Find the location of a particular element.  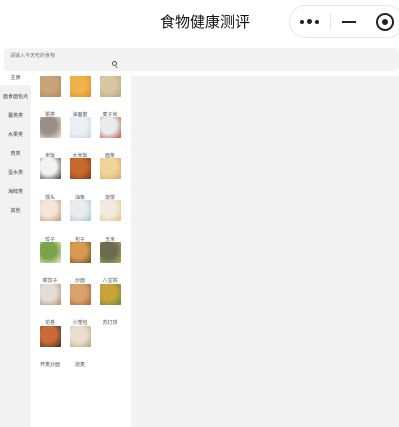

food-name: 菜饺子 is located at coordinates (50, 281).